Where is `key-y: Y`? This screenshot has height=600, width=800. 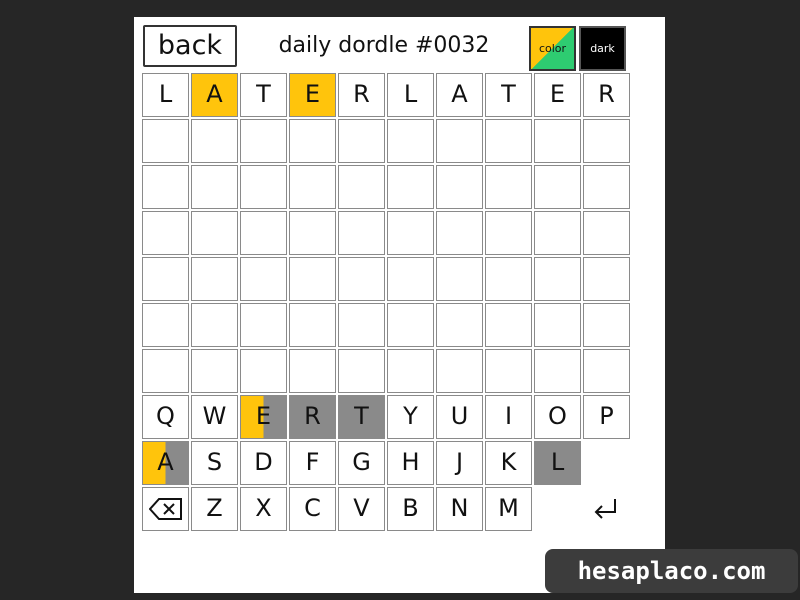 key-y: Y is located at coordinates (410, 417).